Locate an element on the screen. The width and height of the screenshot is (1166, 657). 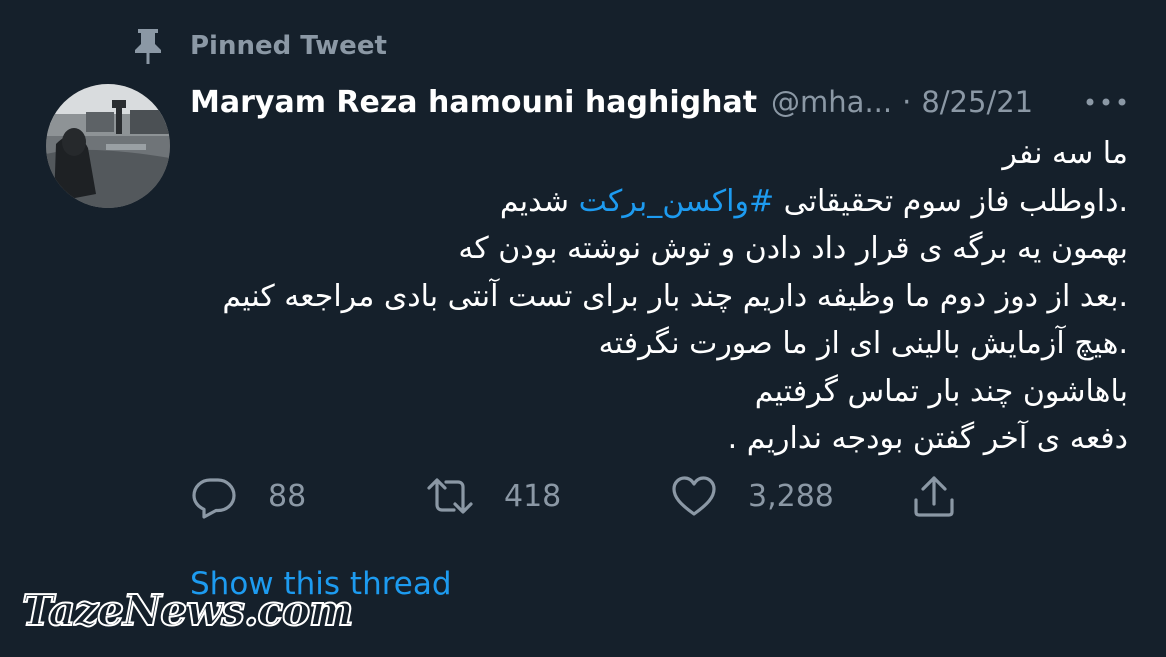
tweet-date: 8/25/21 is located at coordinates (977, 102).